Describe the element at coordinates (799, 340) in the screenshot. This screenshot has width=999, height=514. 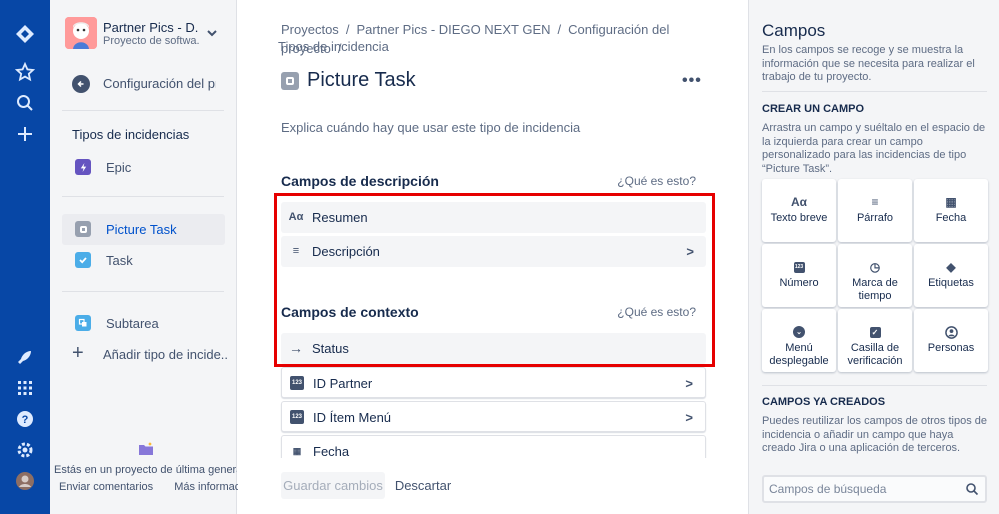
I see `field-tile-dropdown: ⌄ Menú desplegable` at that location.